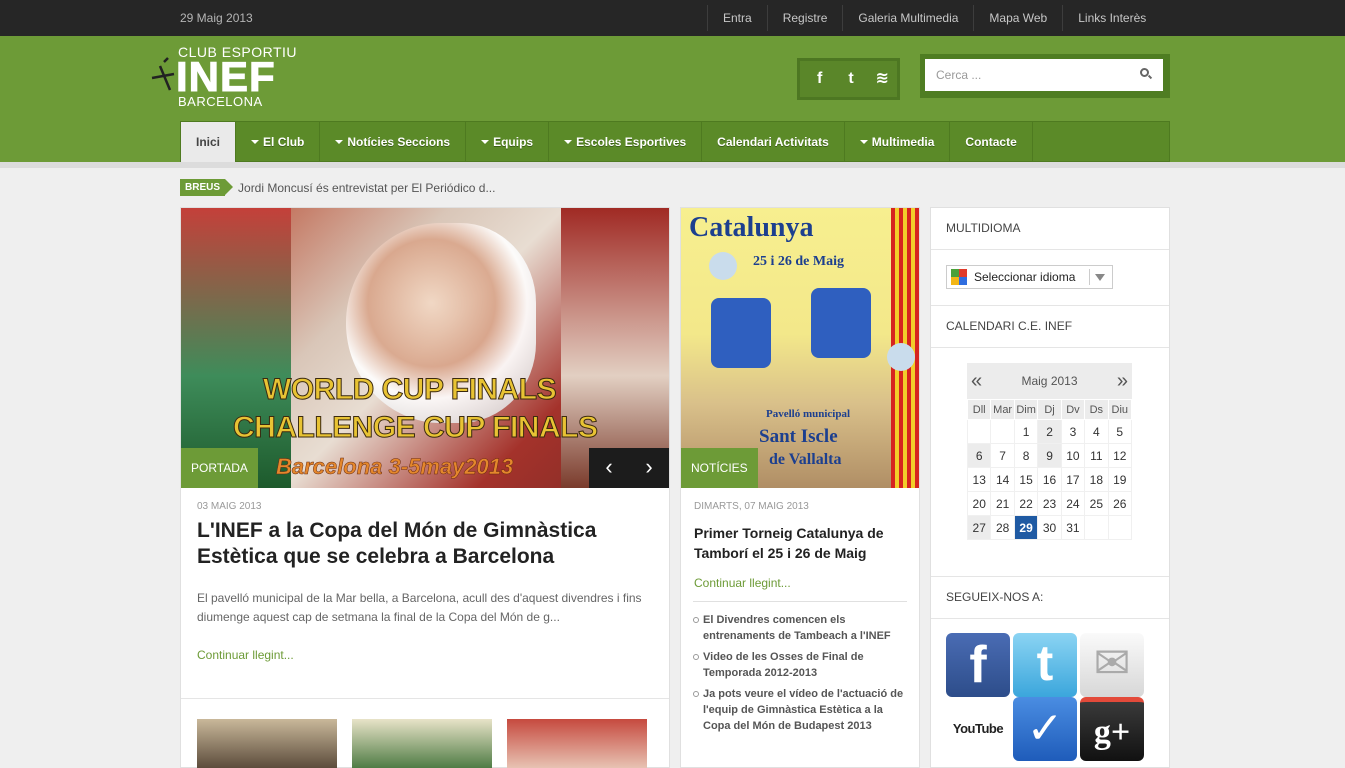  I want to click on calendar-day: 8, so click(1026, 455).